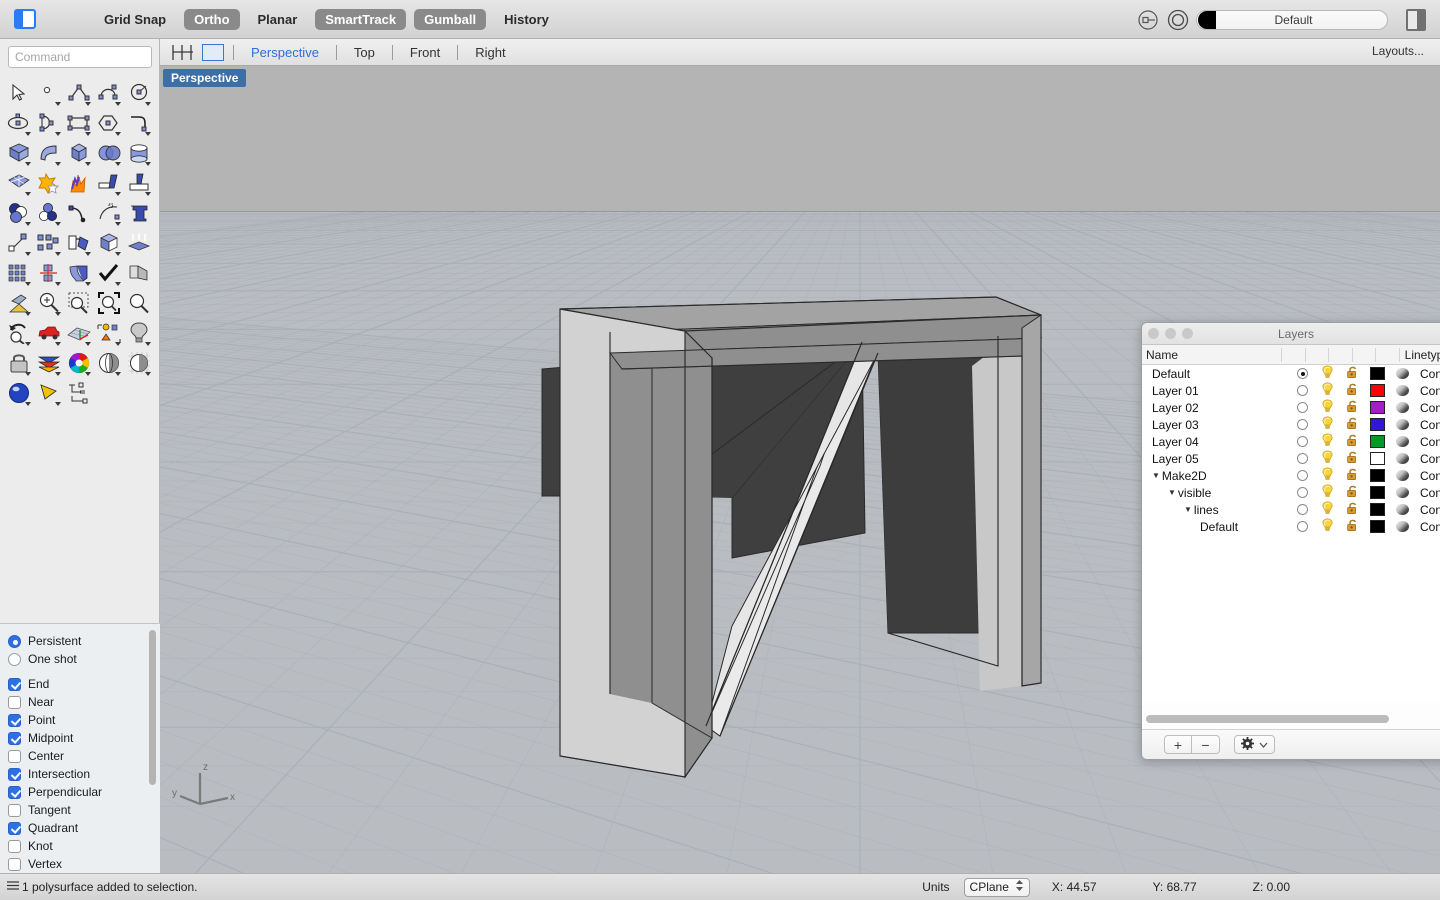 The width and height of the screenshot is (1440, 900). Describe the element at coordinates (14, 792) in the screenshot. I see `checkbox-perpendicular` at that location.